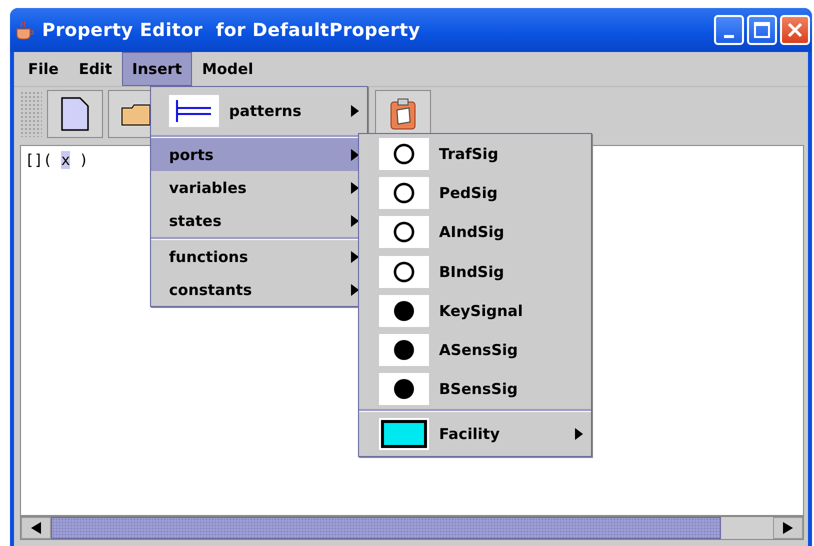 The width and height of the screenshot is (814, 546). I want to click on coffee-cup-icon, so click(25, 30).